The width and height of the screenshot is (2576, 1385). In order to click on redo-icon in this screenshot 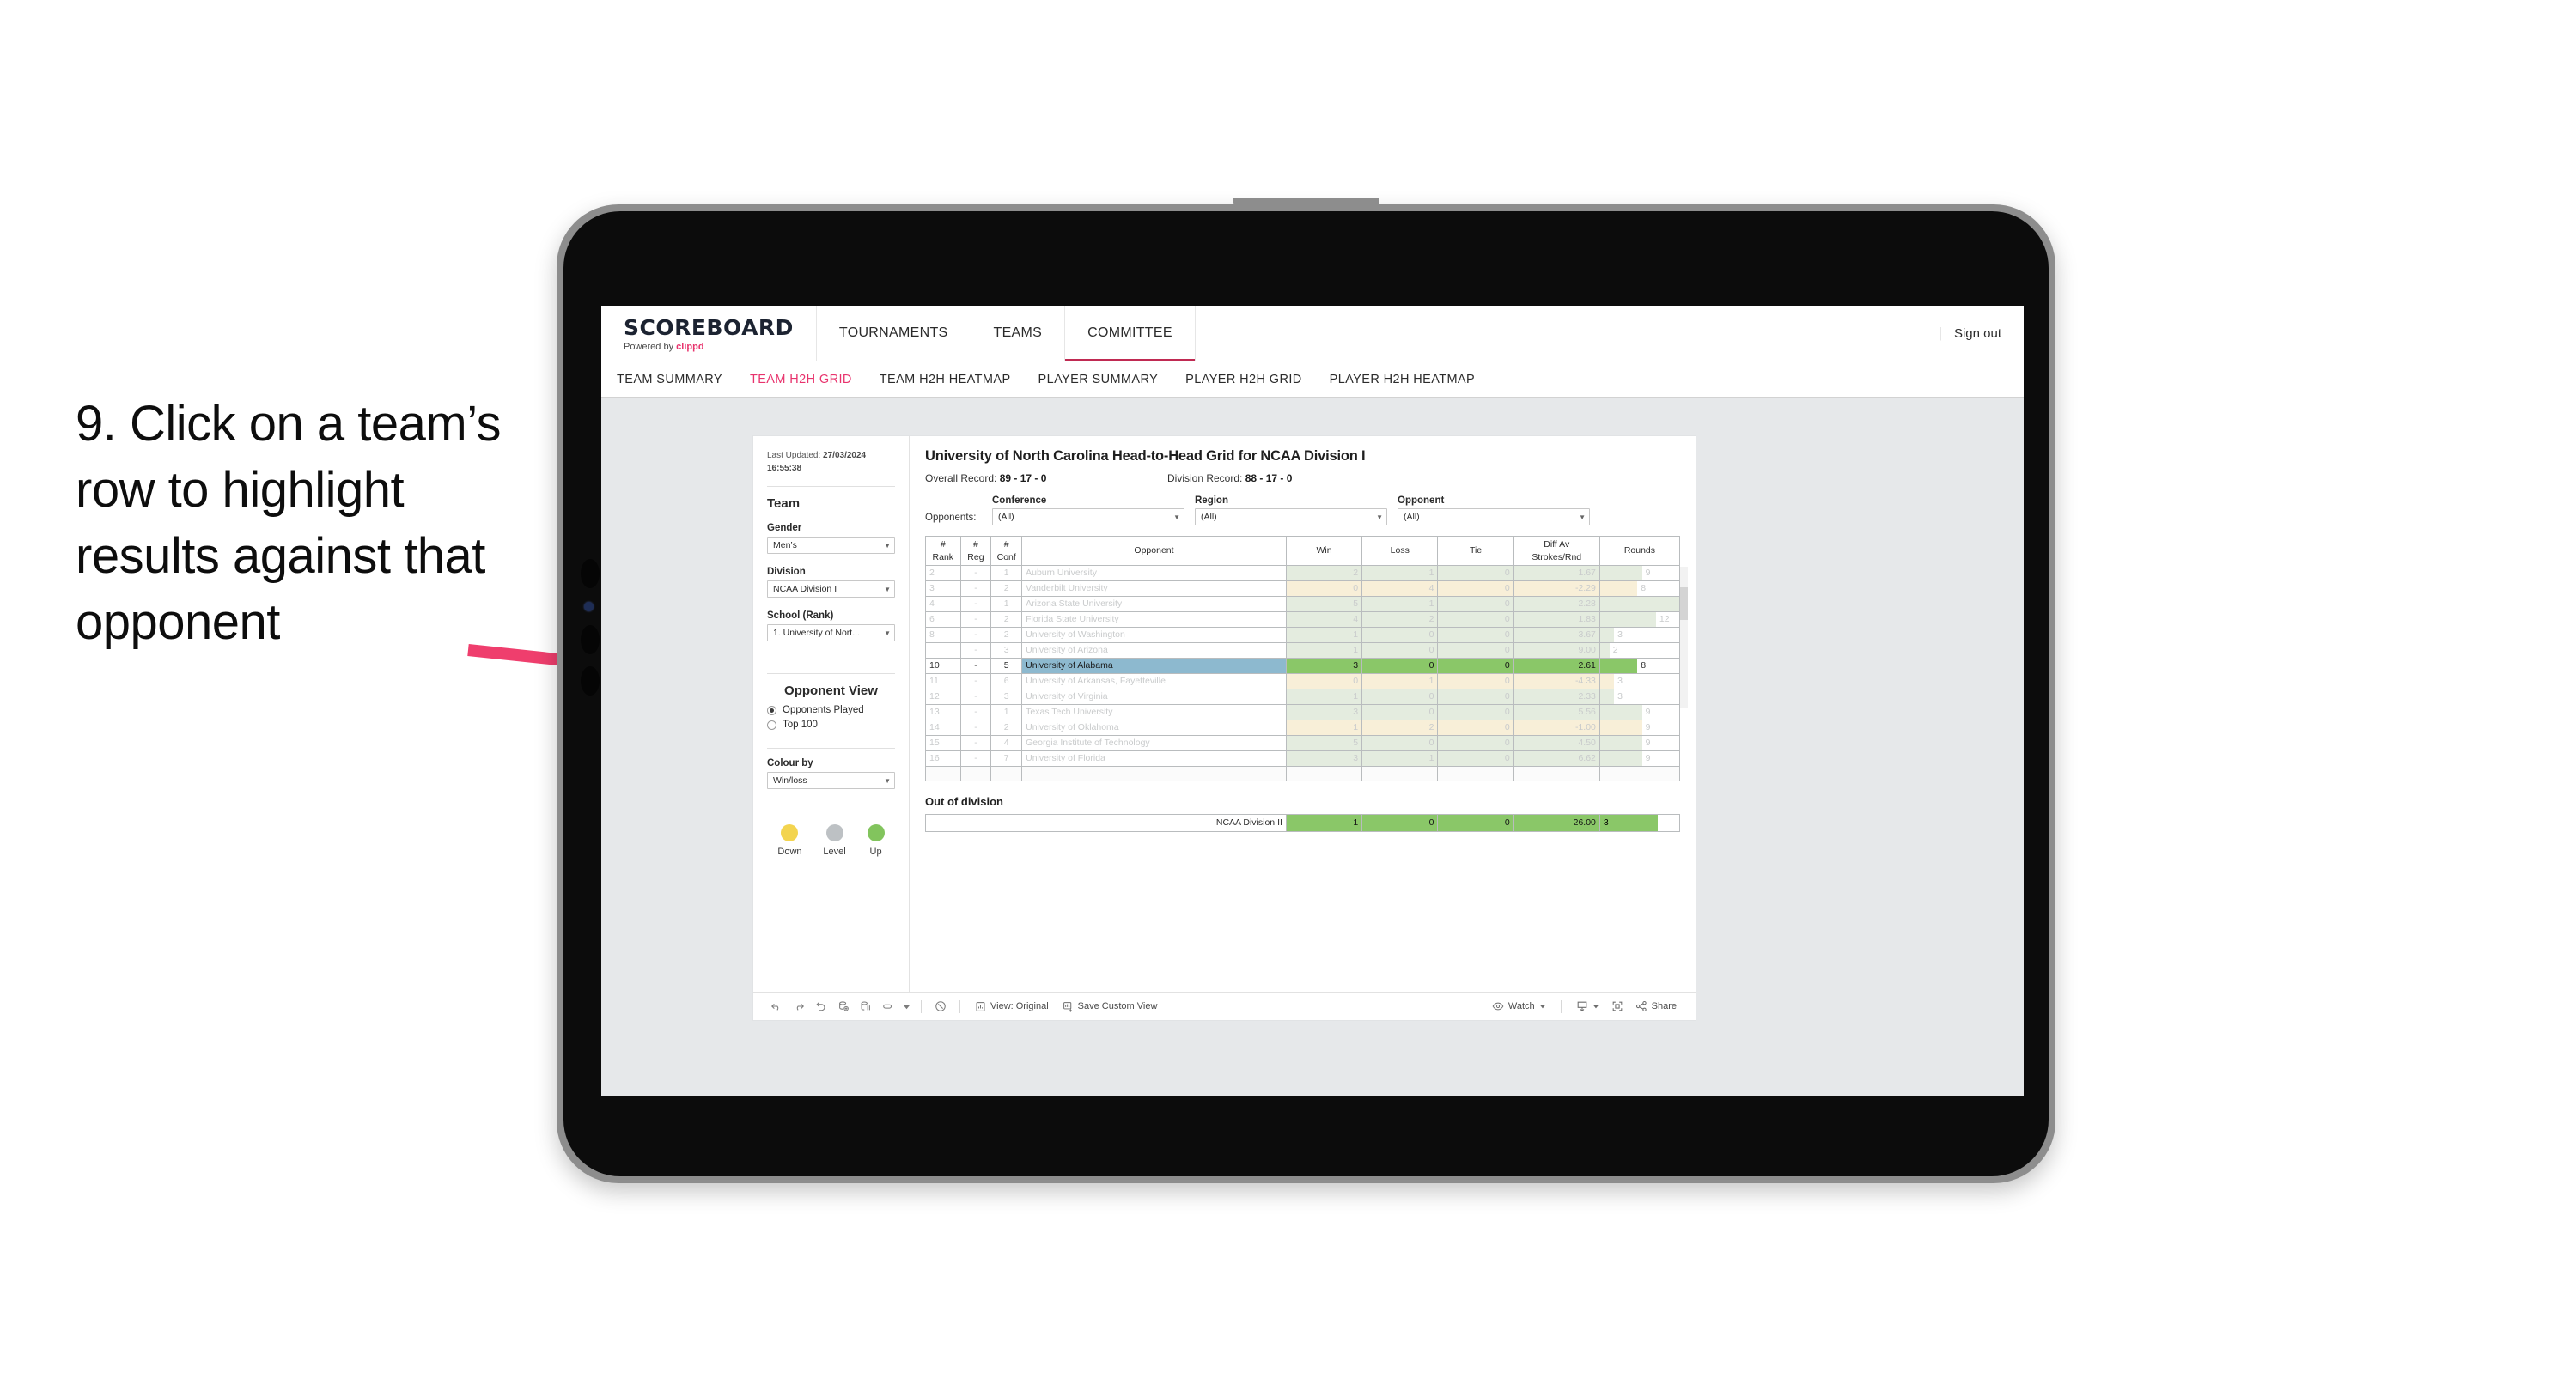, I will do `click(799, 1006)`.